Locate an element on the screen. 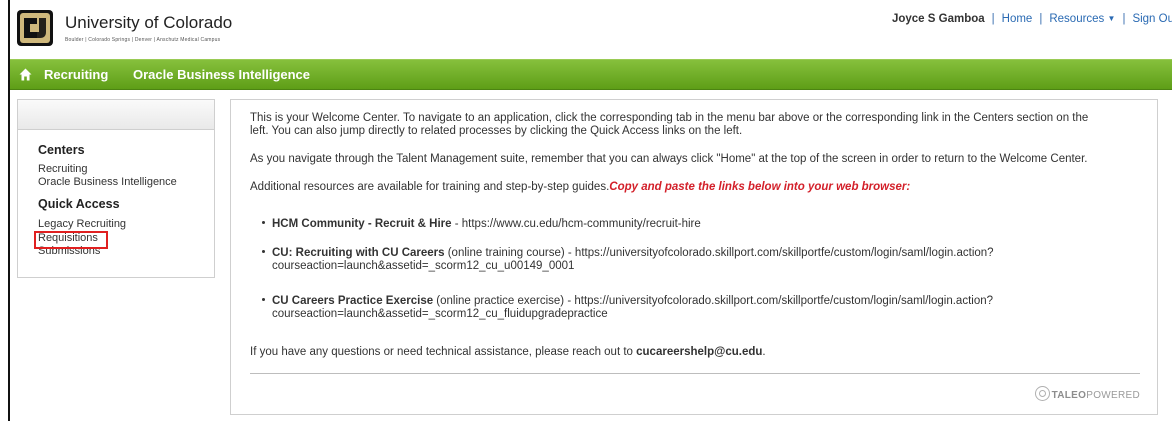 Image resolution: width=1172 pixels, height=421 pixels. chevron-down-icon: ▼ is located at coordinates (1111, 18).